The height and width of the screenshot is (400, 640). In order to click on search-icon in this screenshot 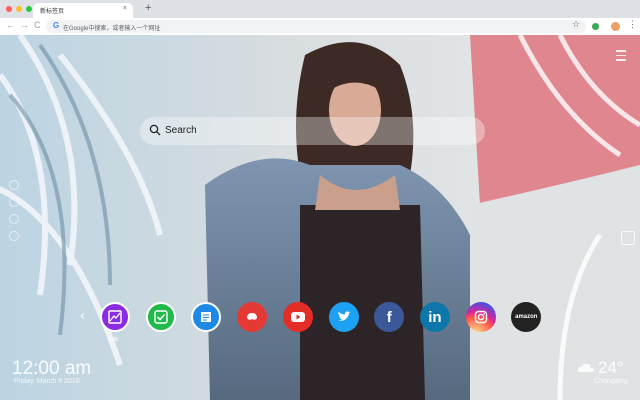, I will do `click(155, 130)`.